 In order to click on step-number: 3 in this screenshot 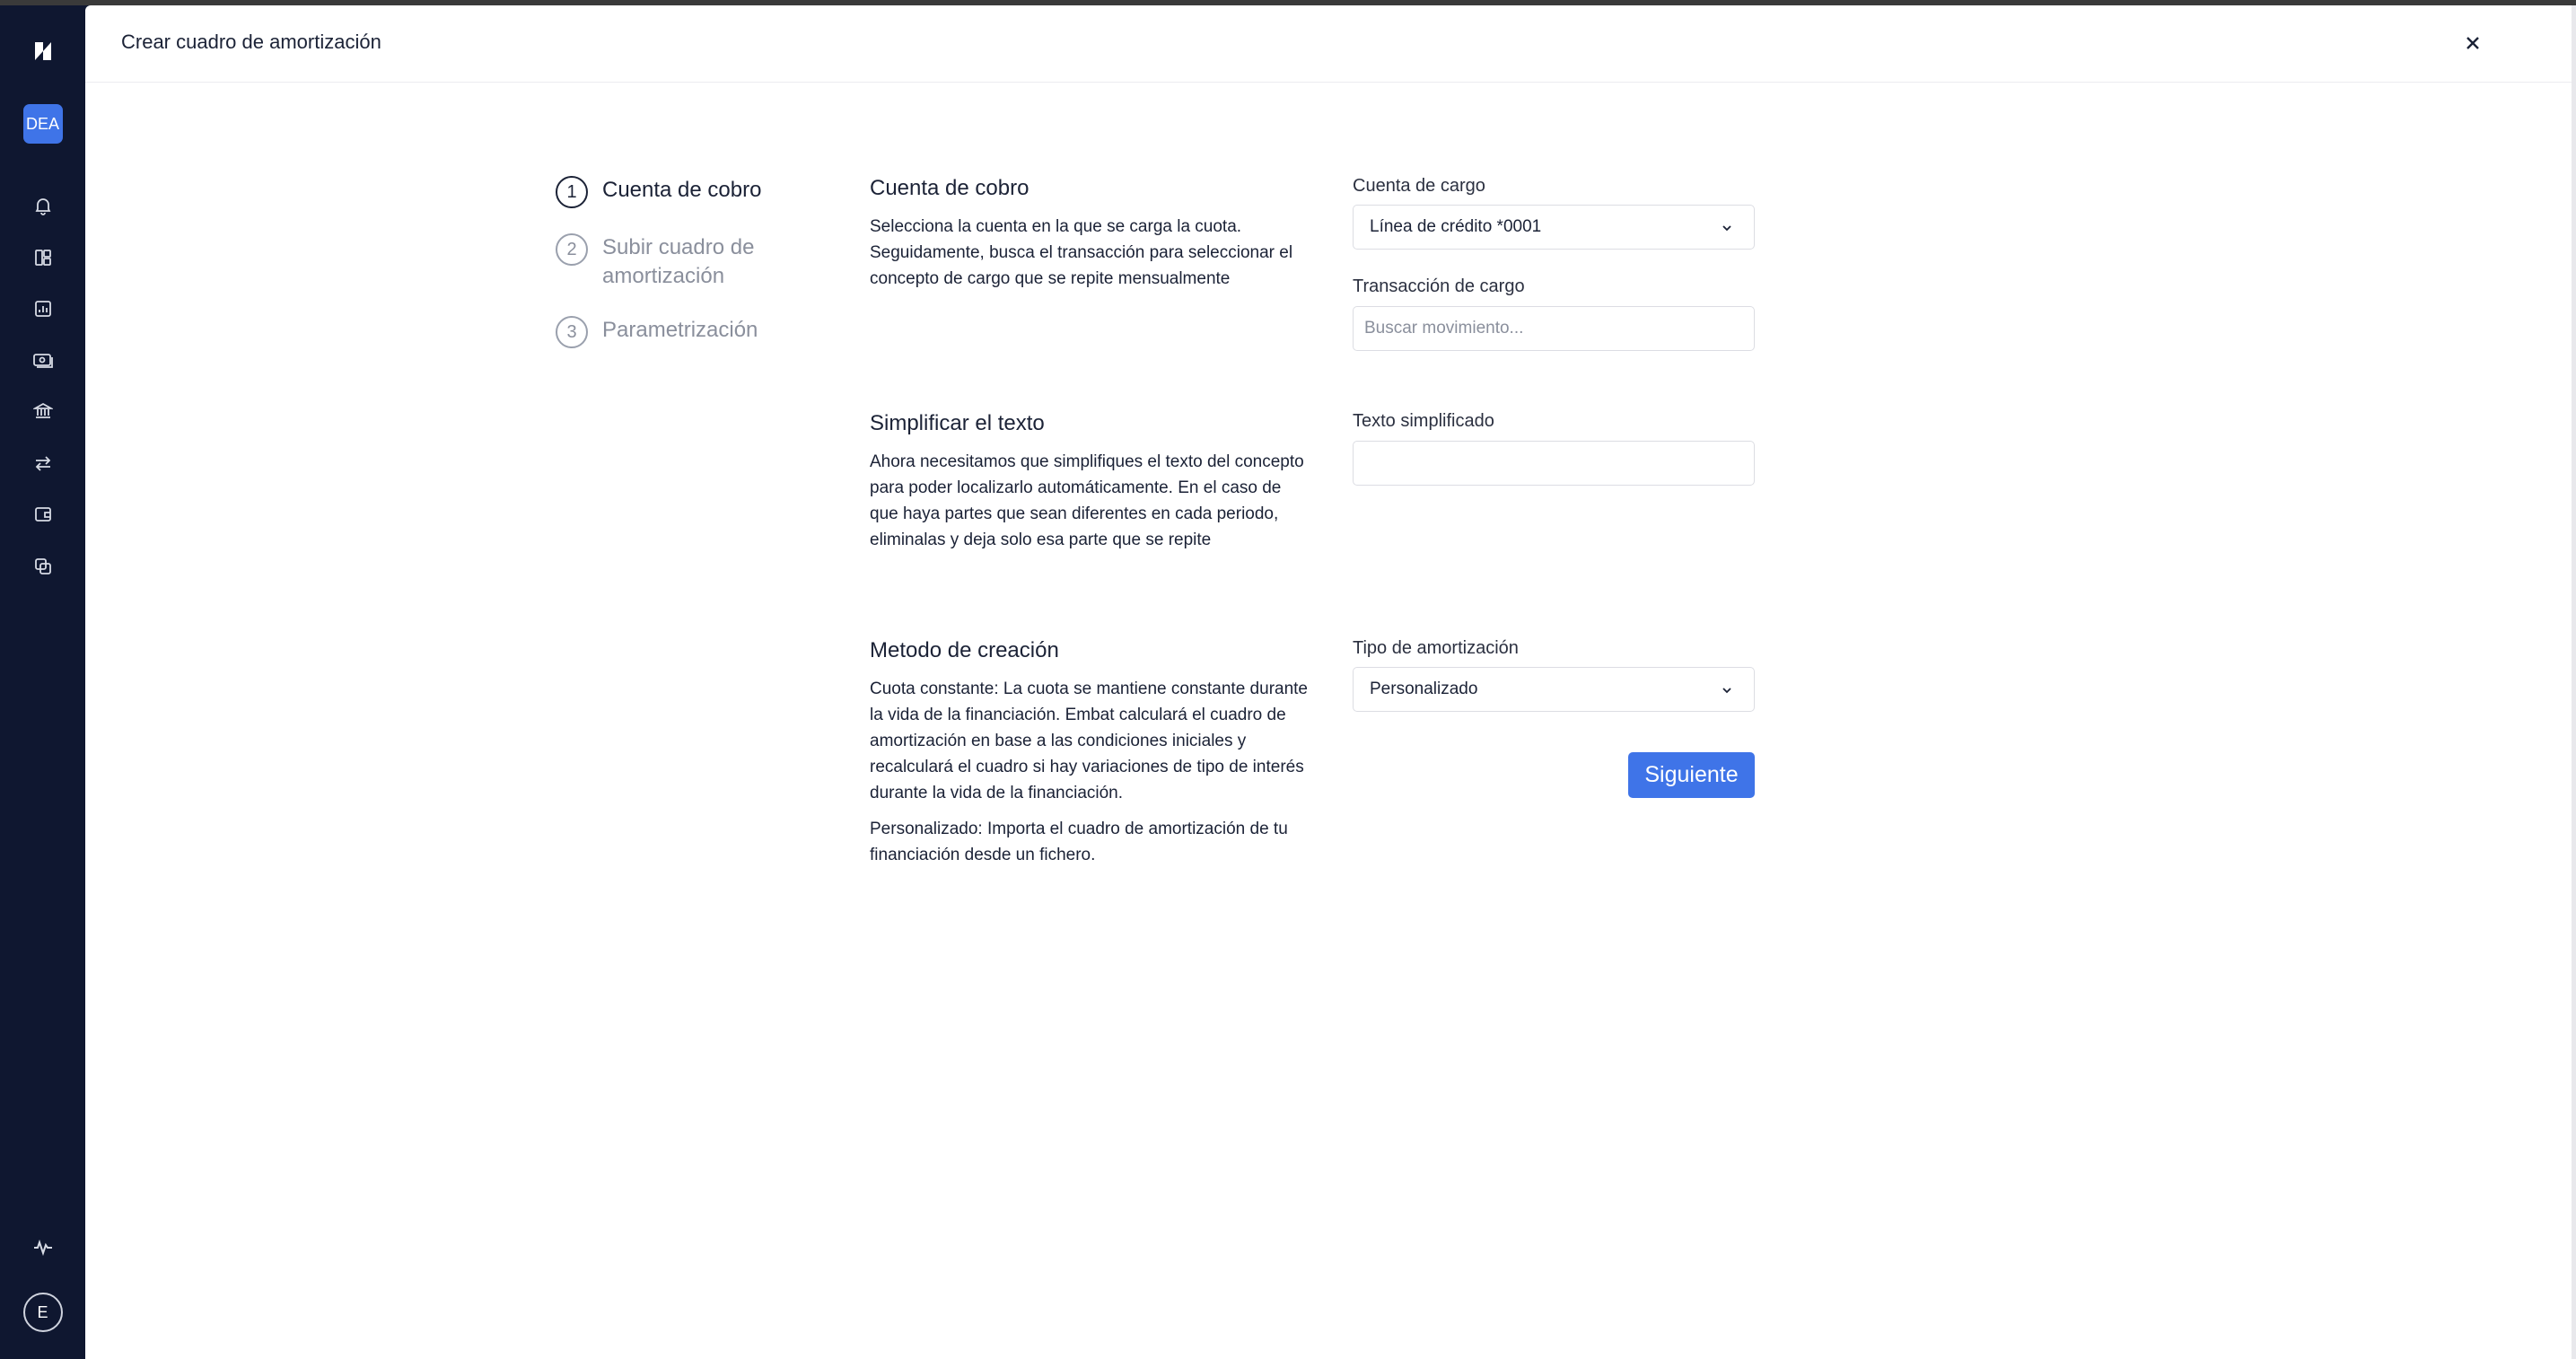, I will do `click(572, 332)`.